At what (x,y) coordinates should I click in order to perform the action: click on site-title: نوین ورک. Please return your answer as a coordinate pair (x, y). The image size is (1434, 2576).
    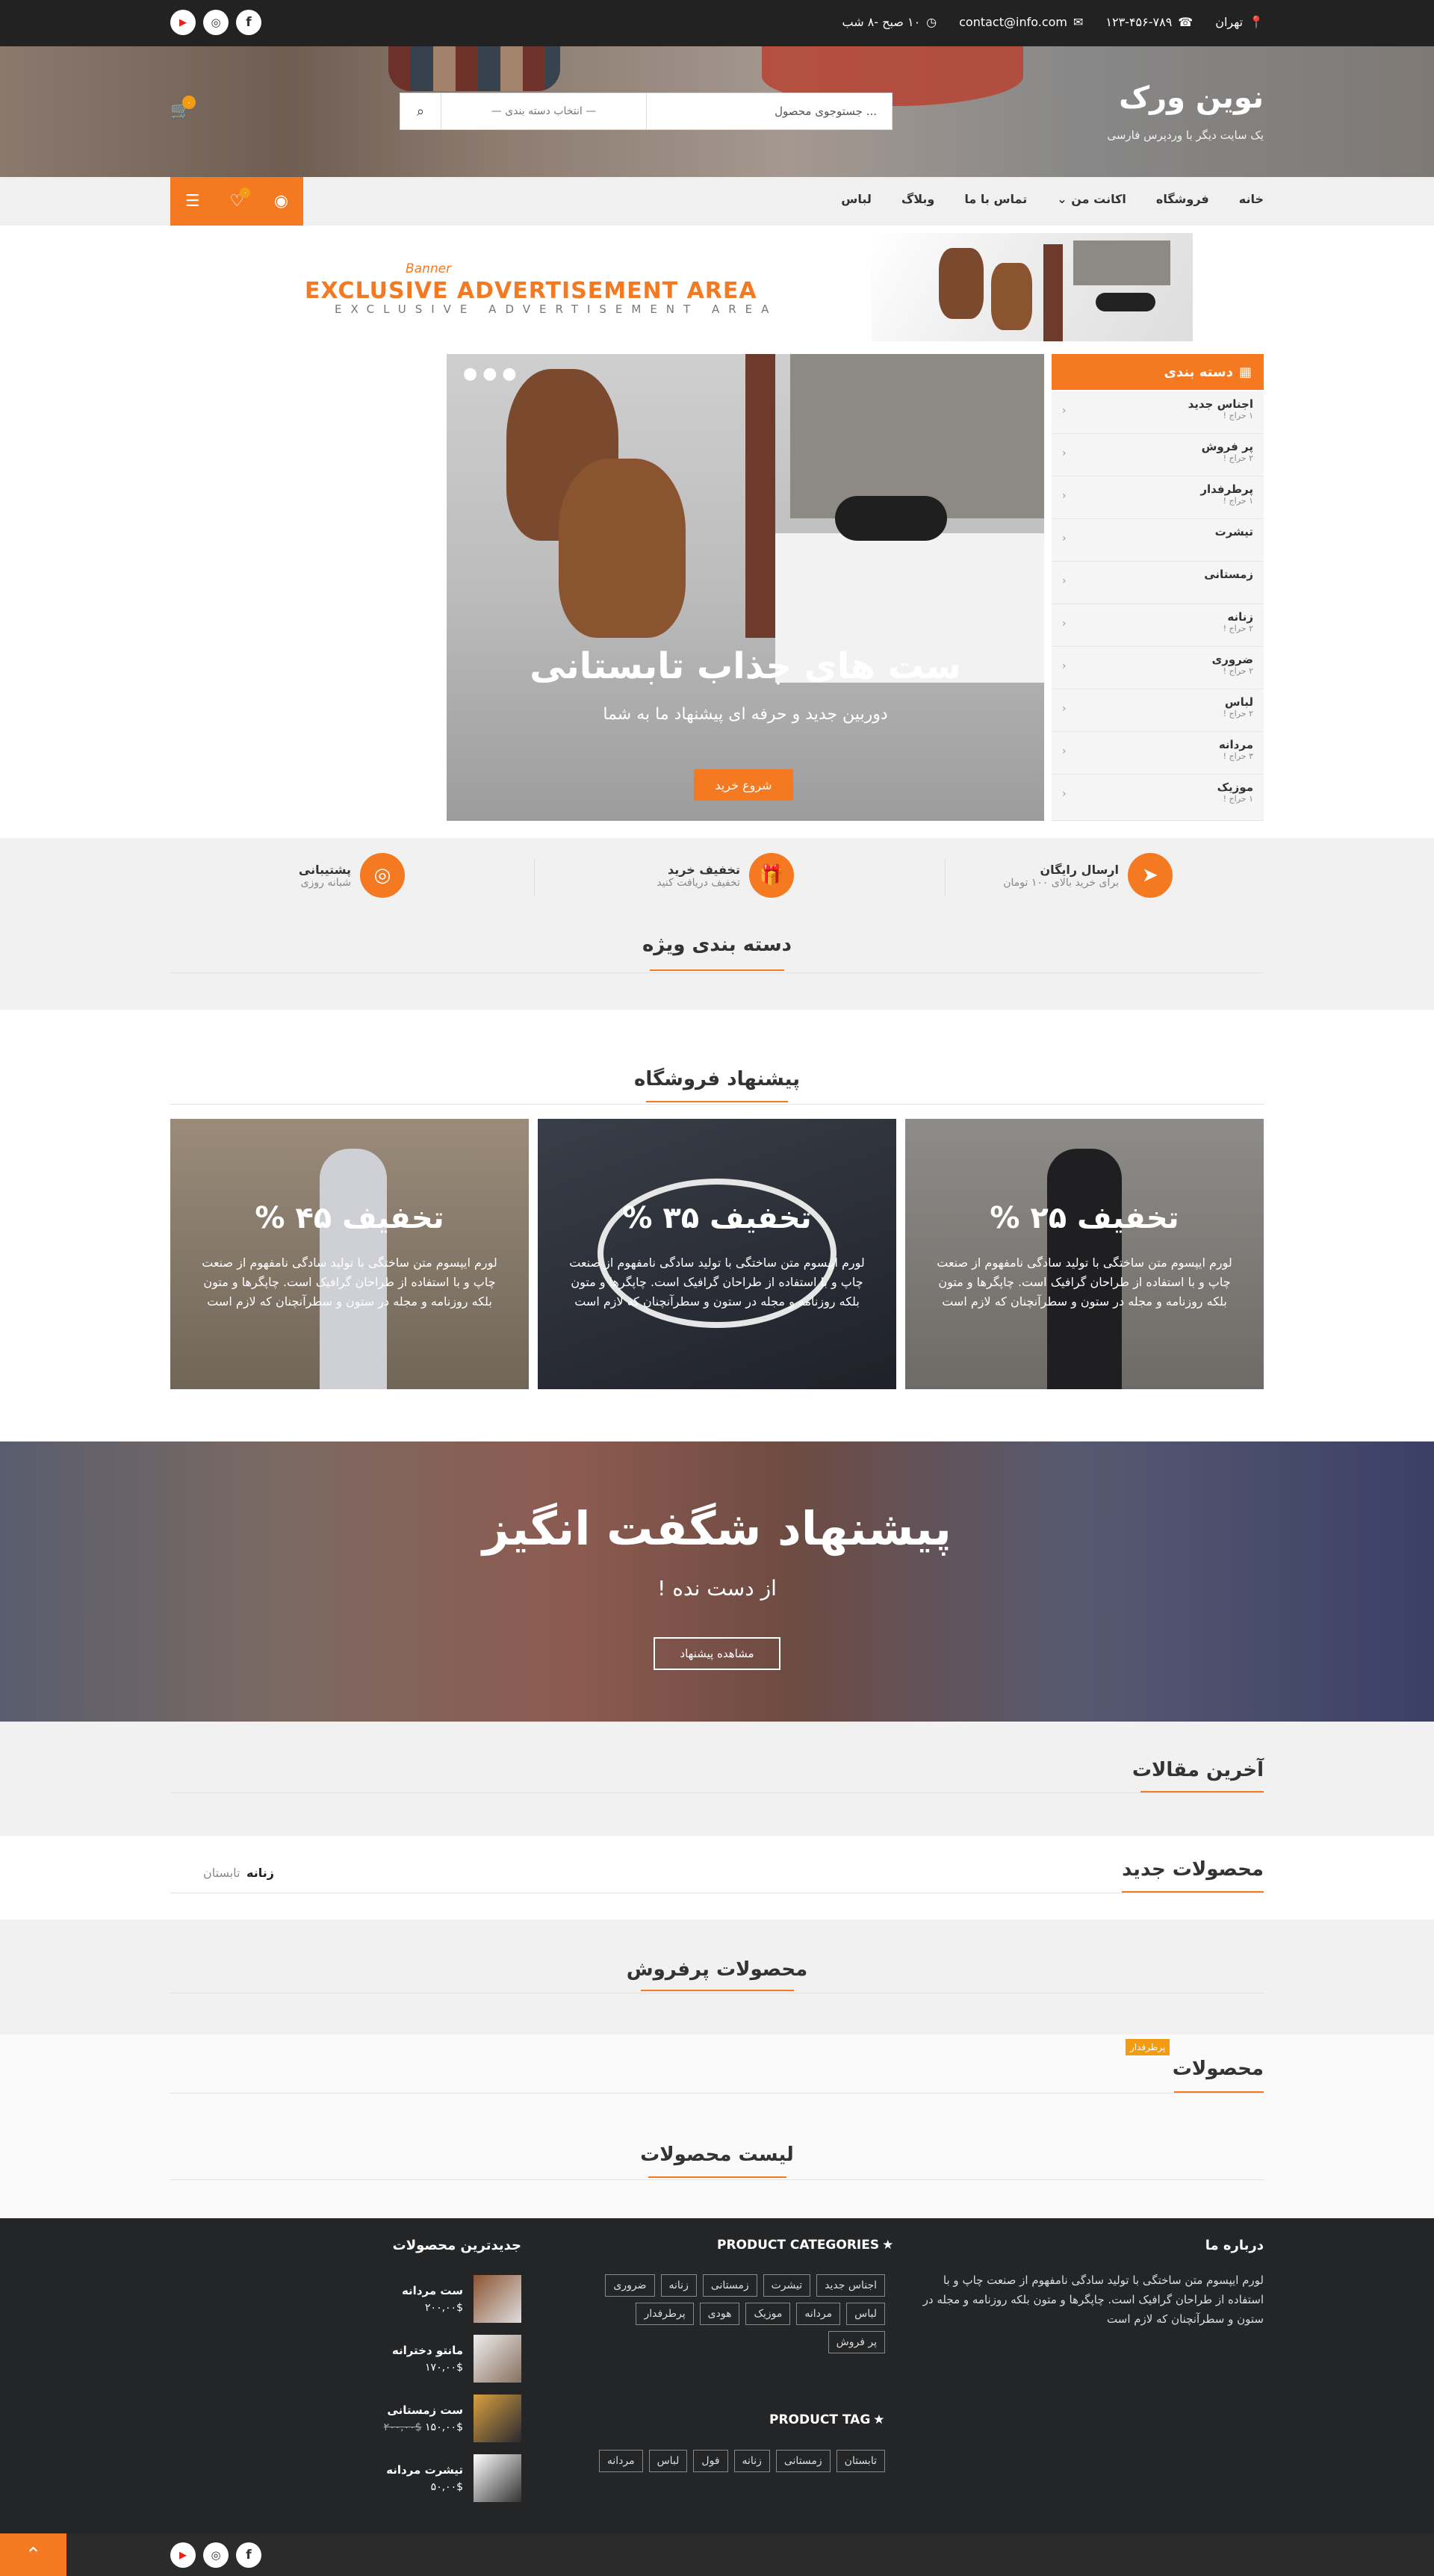
    Looking at the image, I should click on (1191, 98).